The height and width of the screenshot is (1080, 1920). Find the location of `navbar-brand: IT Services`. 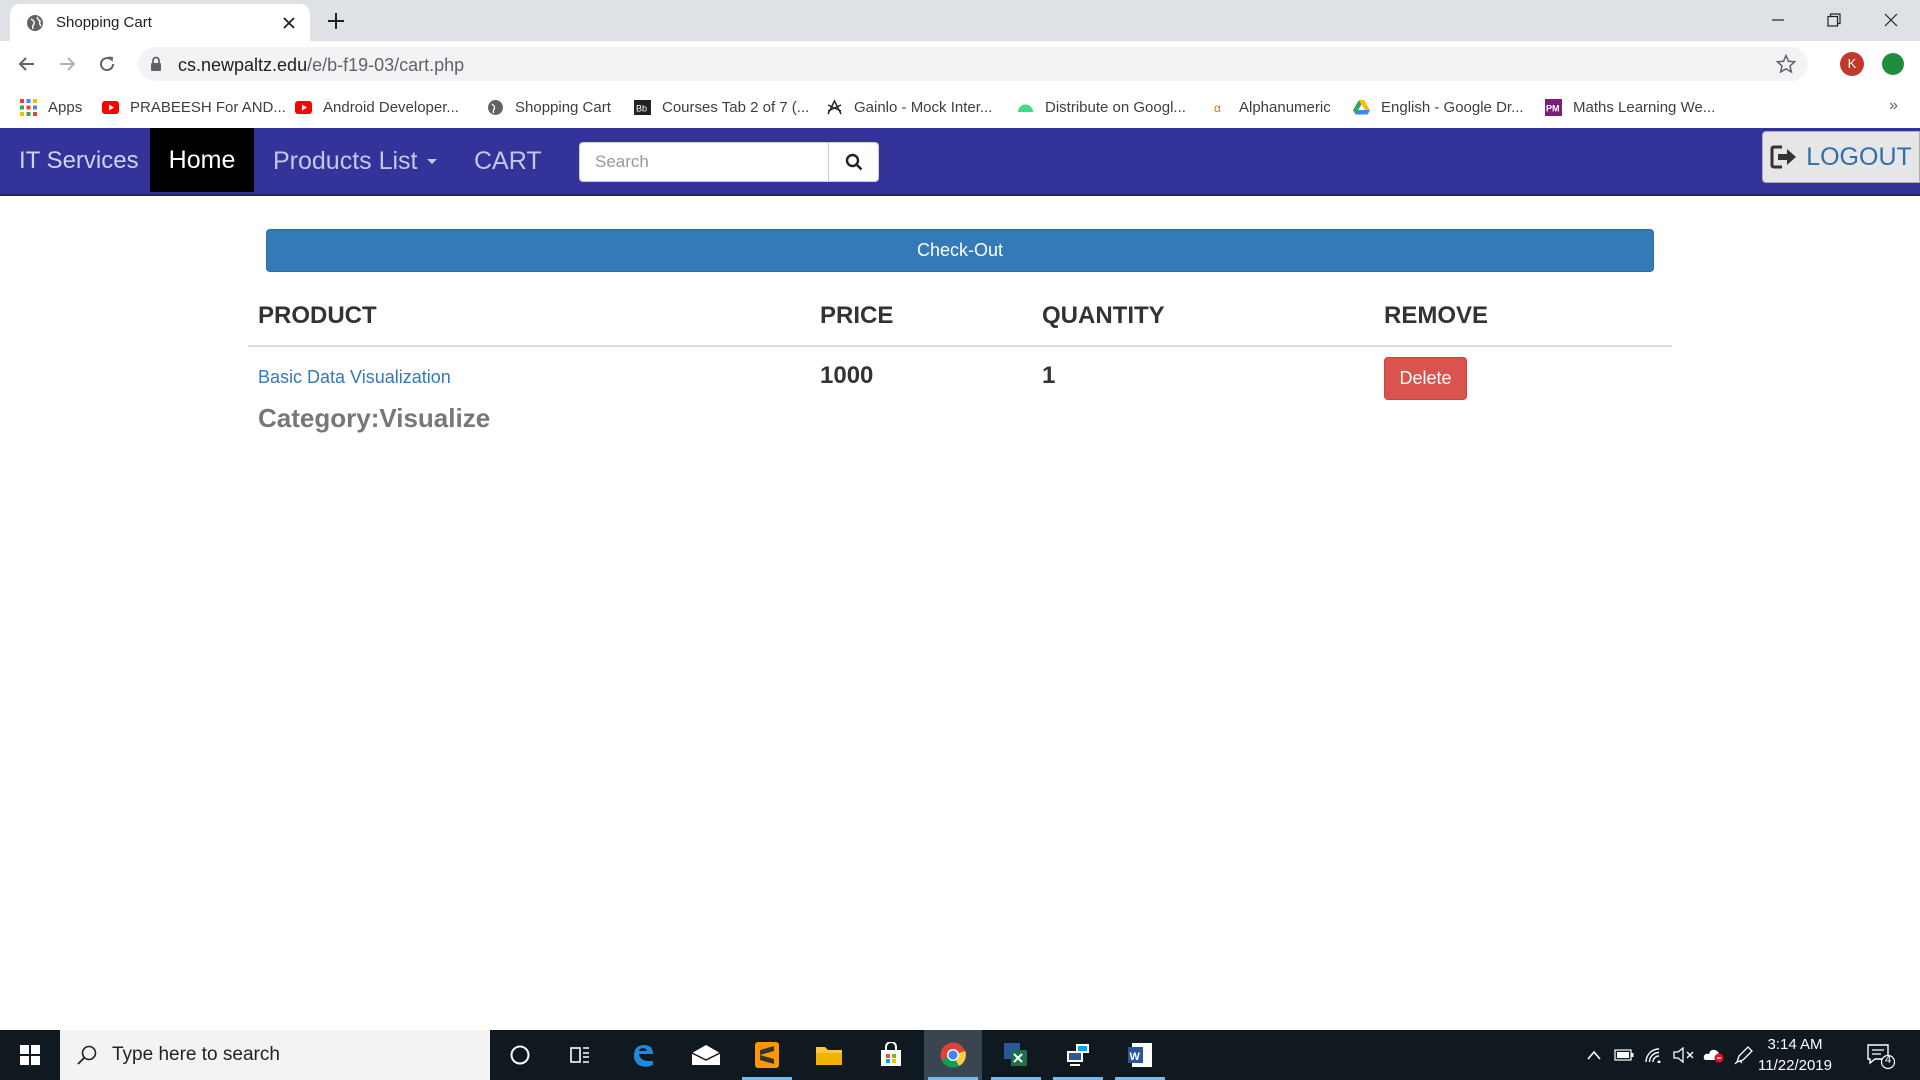

navbar-brand: IT Services is located at coordinates (79, 161).